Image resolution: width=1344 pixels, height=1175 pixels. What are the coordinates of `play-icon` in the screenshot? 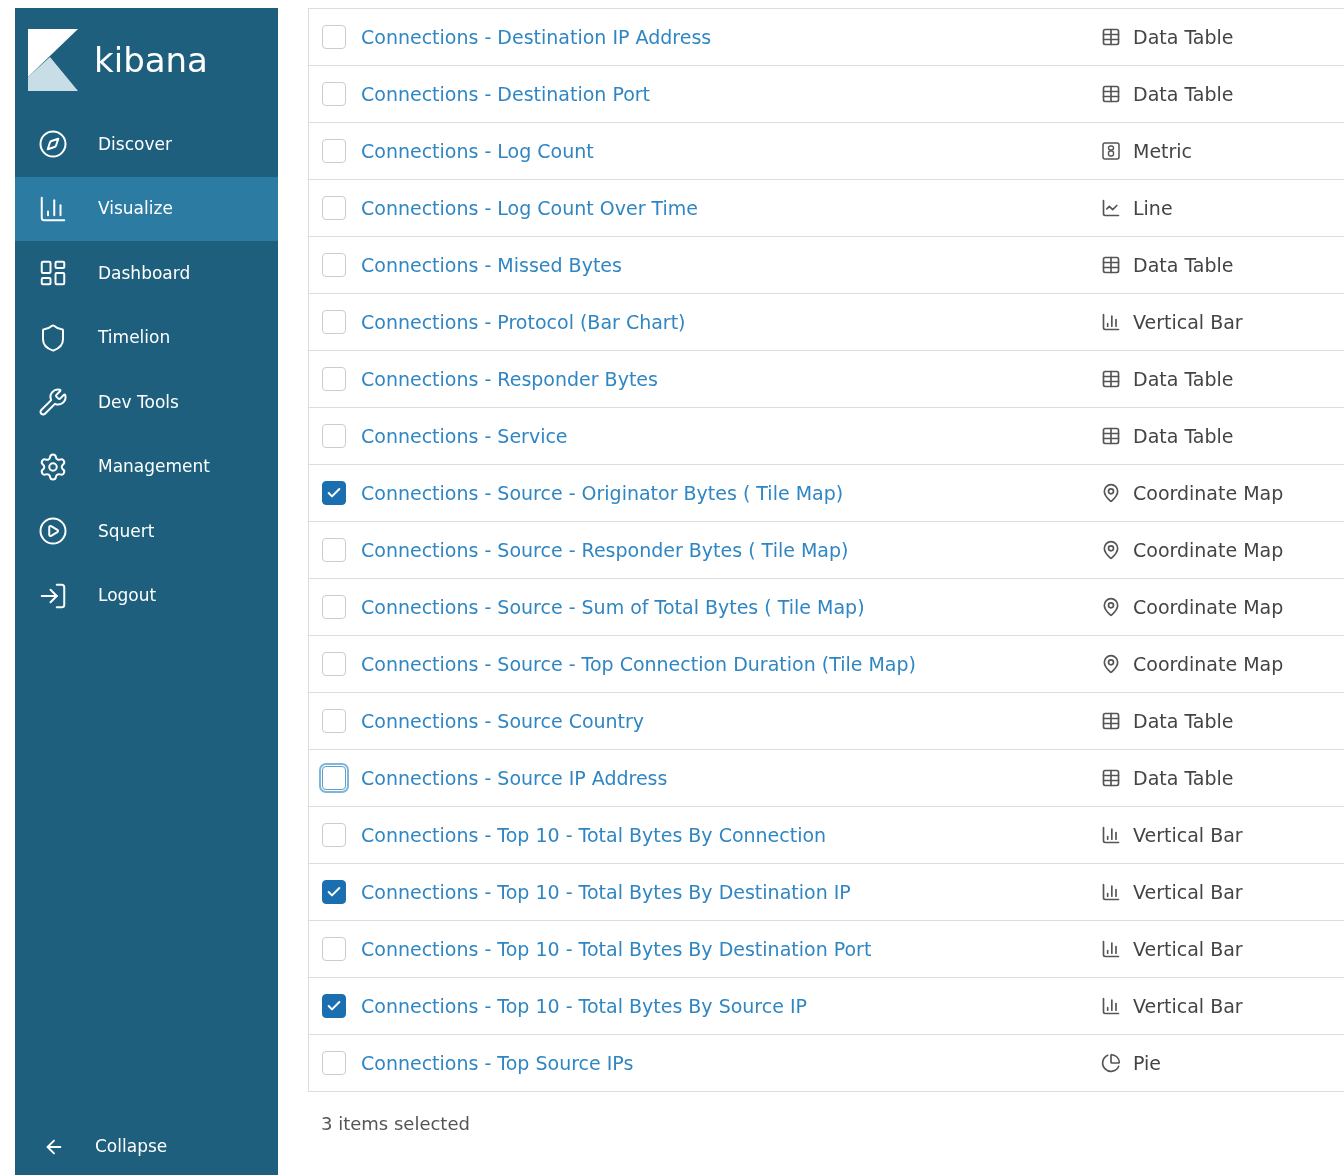 It's located at (53, 531).